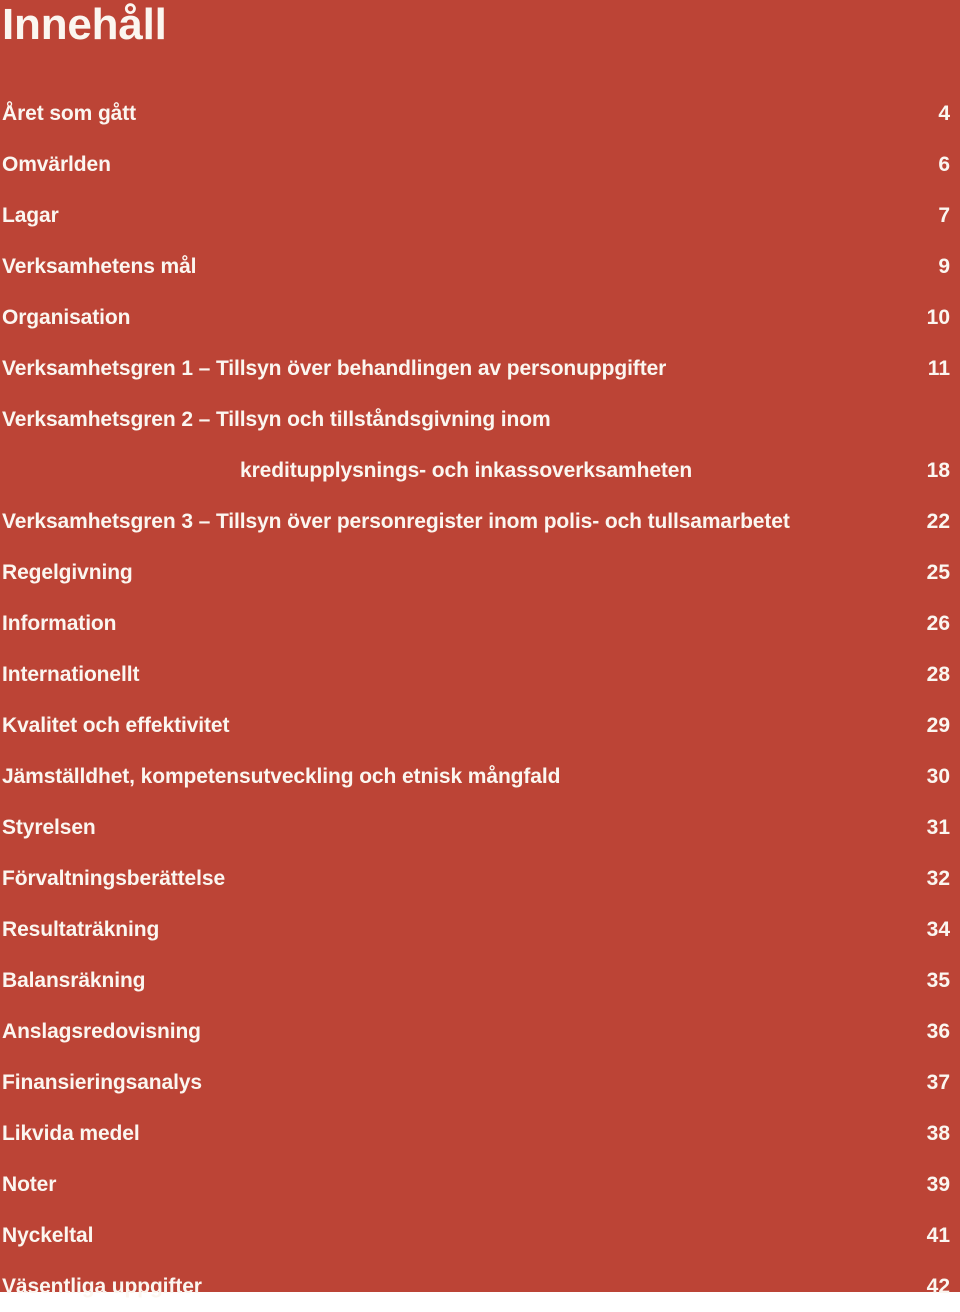  I want to click on toc-entry: Väsentliga uppgifter 42, so click(476, 1286).